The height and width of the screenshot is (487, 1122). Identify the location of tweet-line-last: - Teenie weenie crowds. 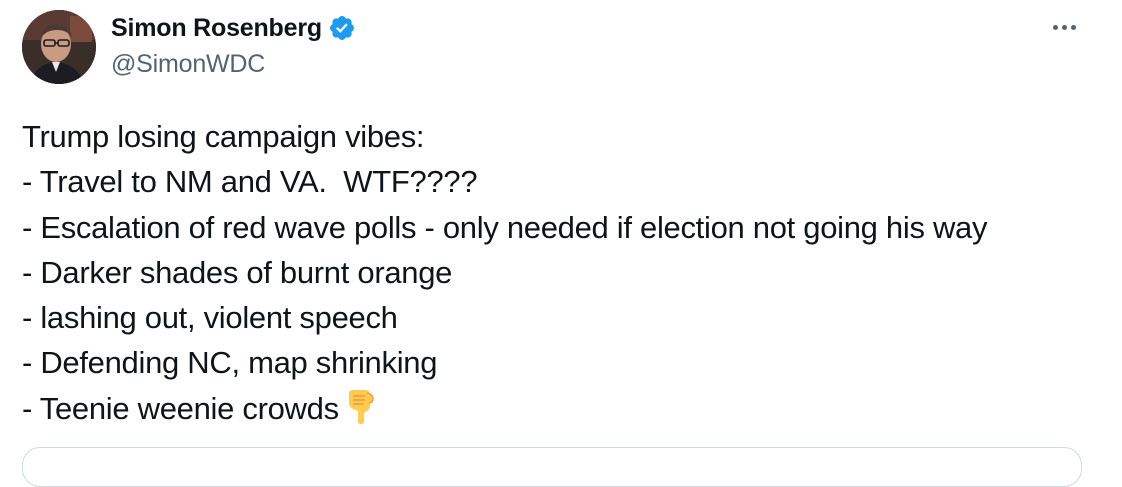
(562, 408).